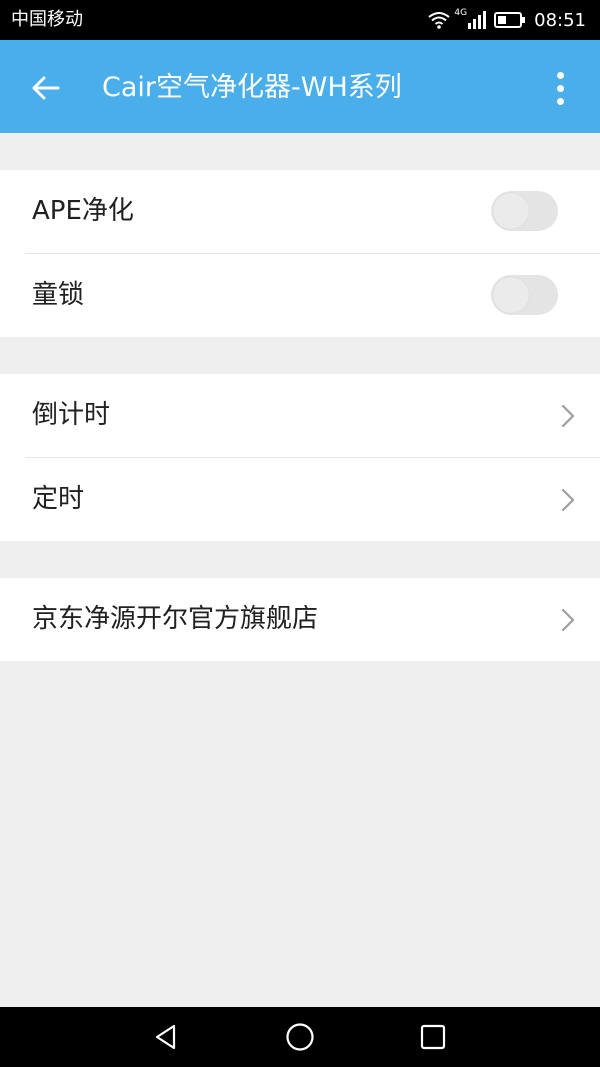  I want to click on status-icons: 4G 08:51, so click(503, 20).